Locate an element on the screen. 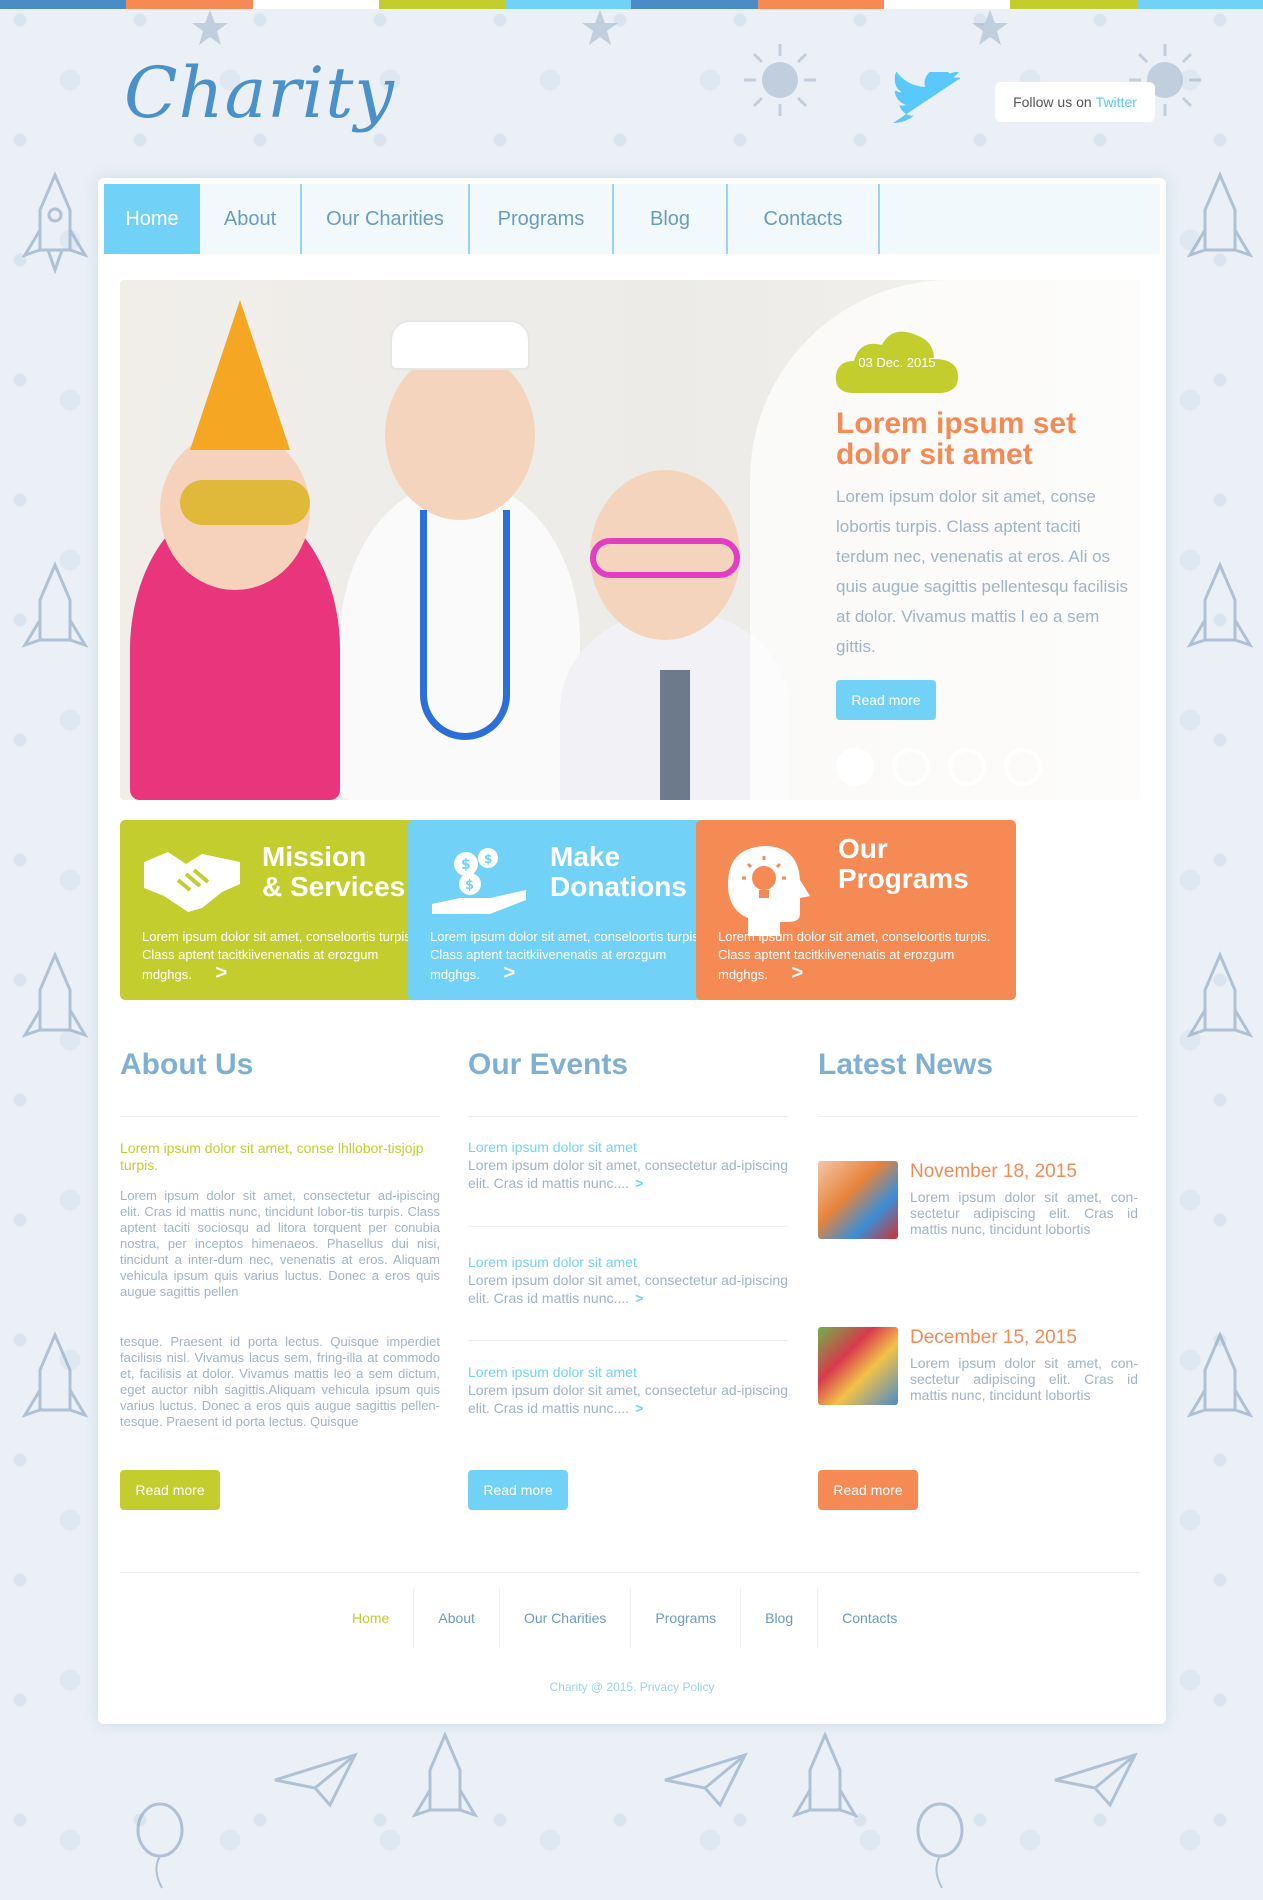 The height and width of the screenshot is (1900, 1263). lightbulb-head-icon is located at coordinates (769, 891).